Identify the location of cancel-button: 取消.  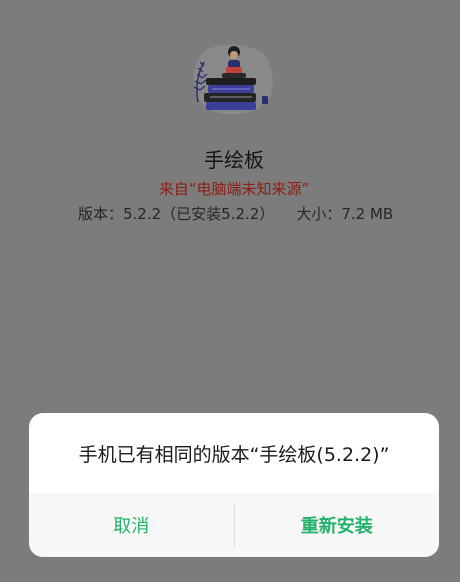
(131, 525).